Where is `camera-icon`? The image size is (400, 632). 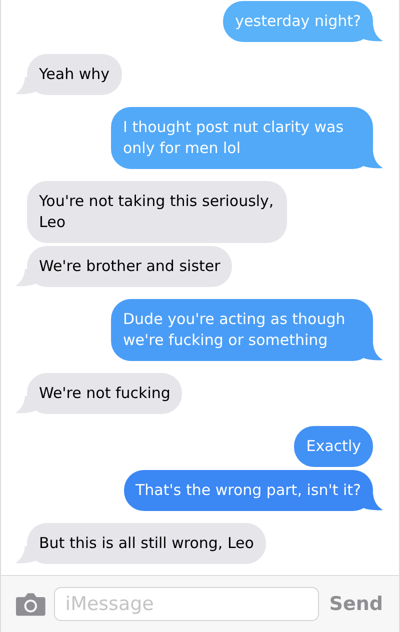
camera-icon is located at coordinates (30, 604).